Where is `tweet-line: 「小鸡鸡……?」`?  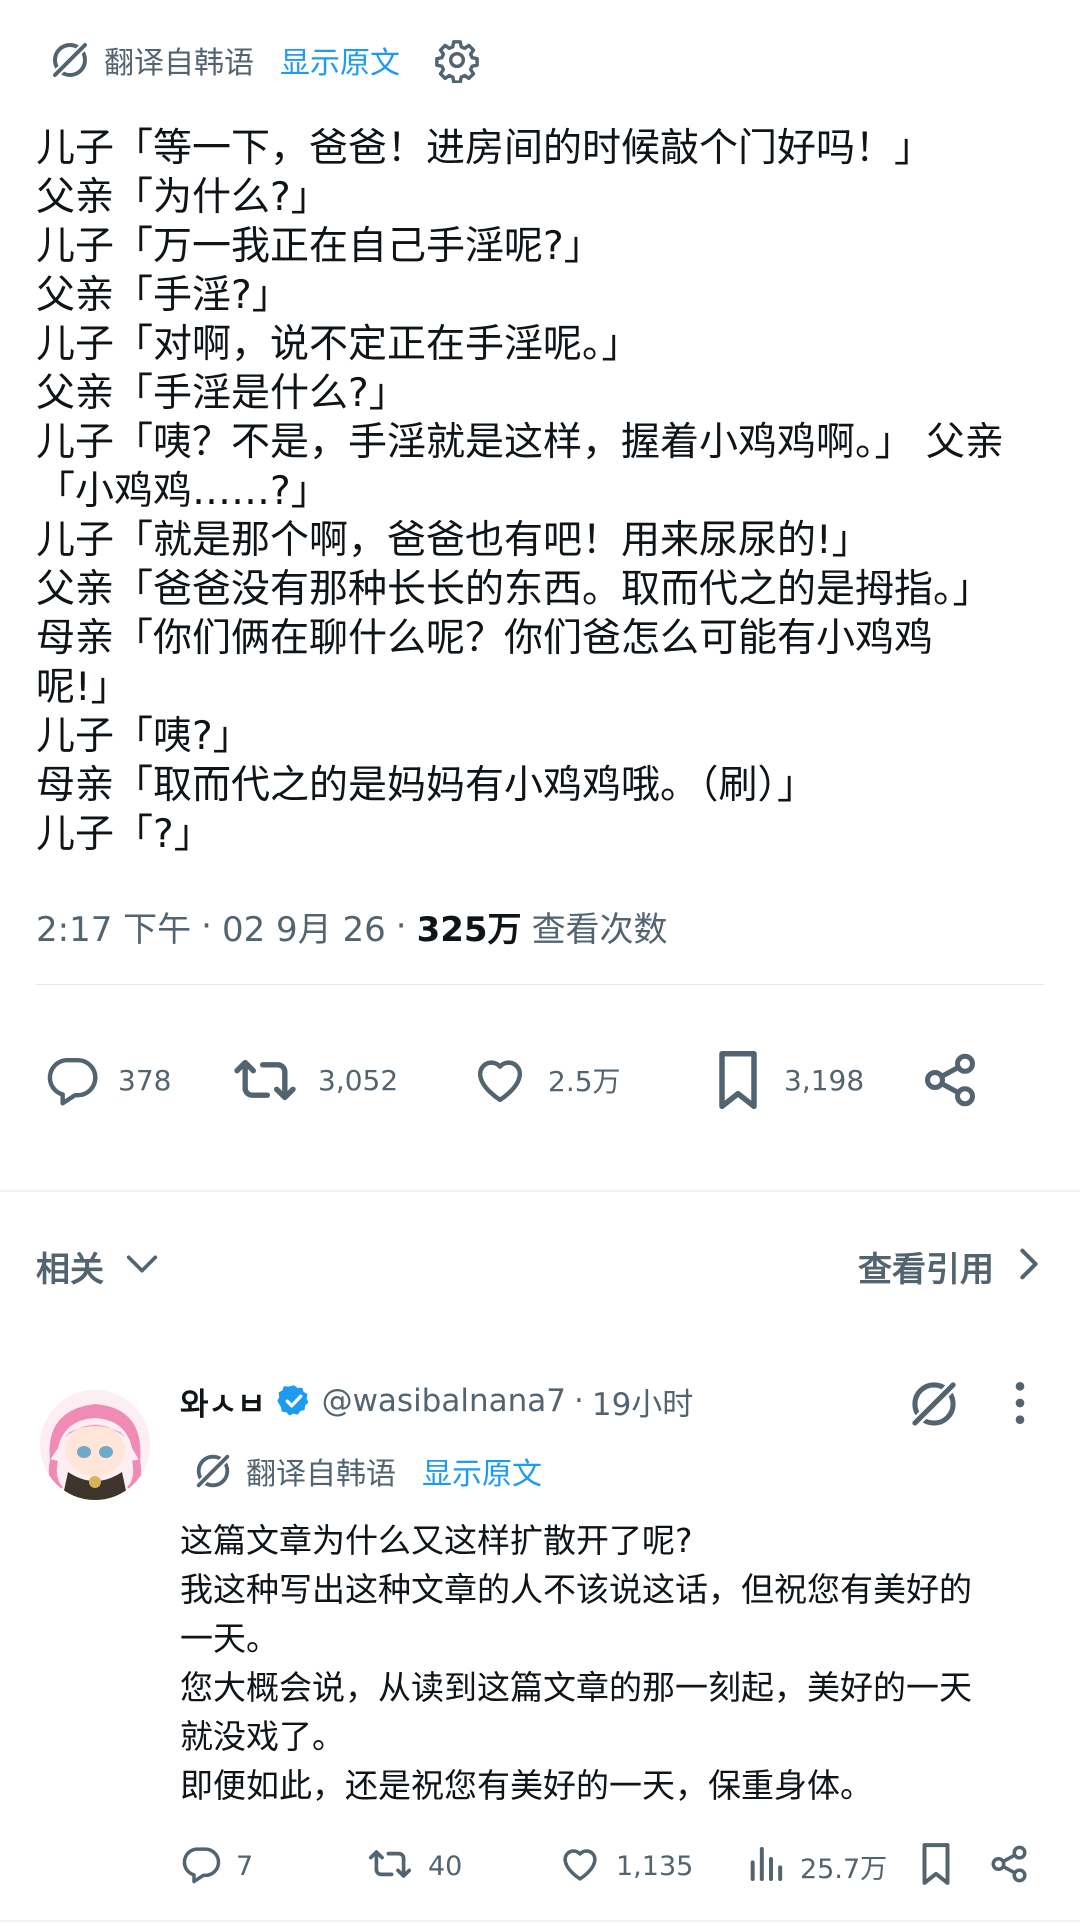 tweet-line: 「小鸡鸡……?」 is located at coordinates (183, 491).